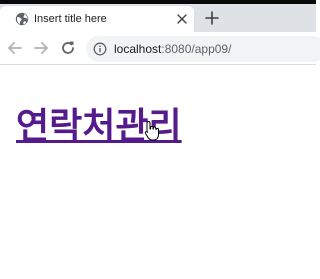  I want to click on browser-tab: Insert title here, so click(97, 19).